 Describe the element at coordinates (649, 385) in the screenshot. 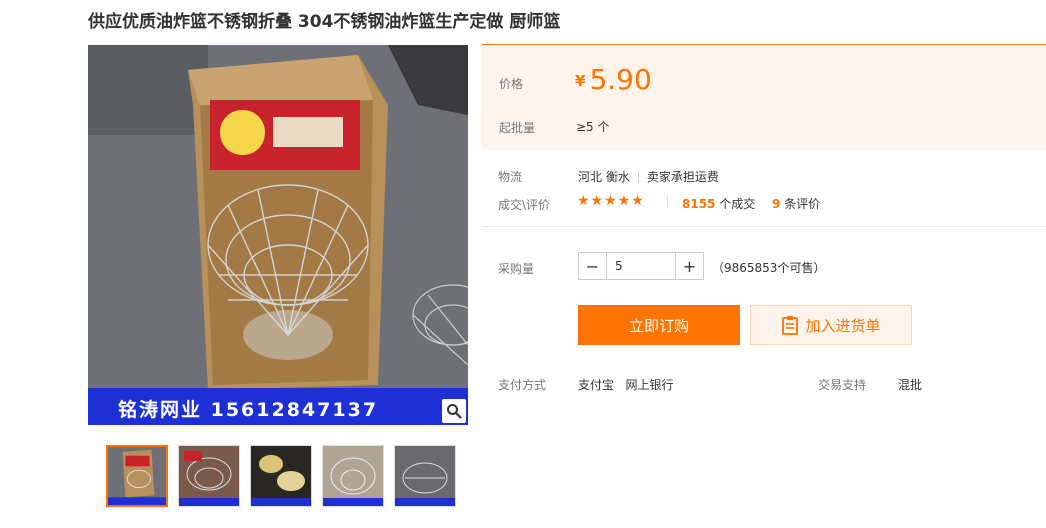

I see `payment-bank: 网上银行` at that location.